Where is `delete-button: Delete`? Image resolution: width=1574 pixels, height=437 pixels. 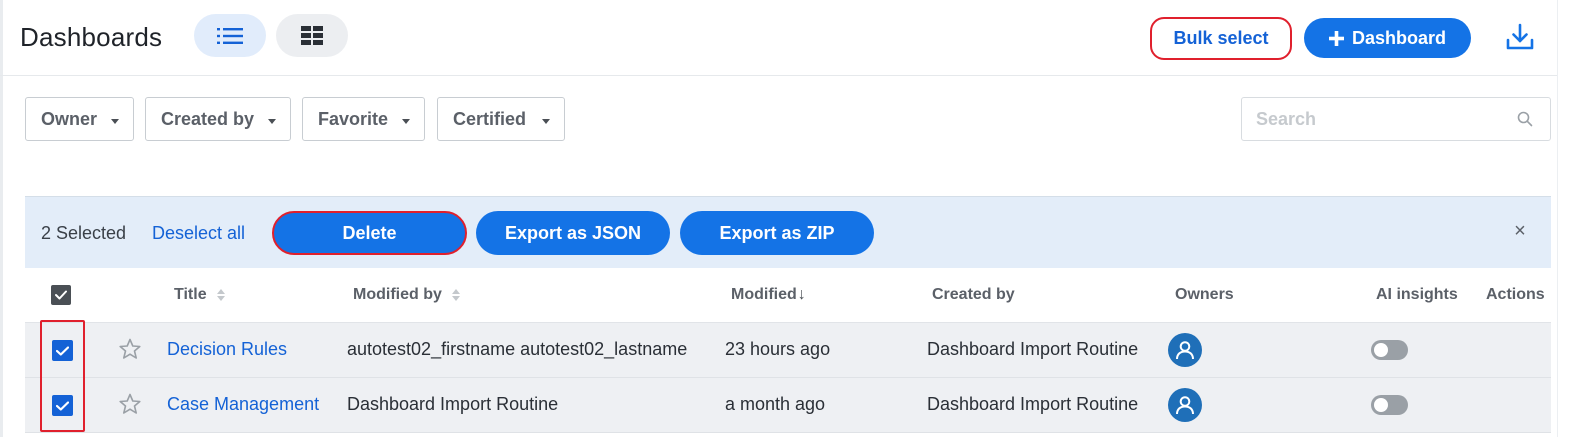 delete-button: Delete is located at coordinates (369, 233).